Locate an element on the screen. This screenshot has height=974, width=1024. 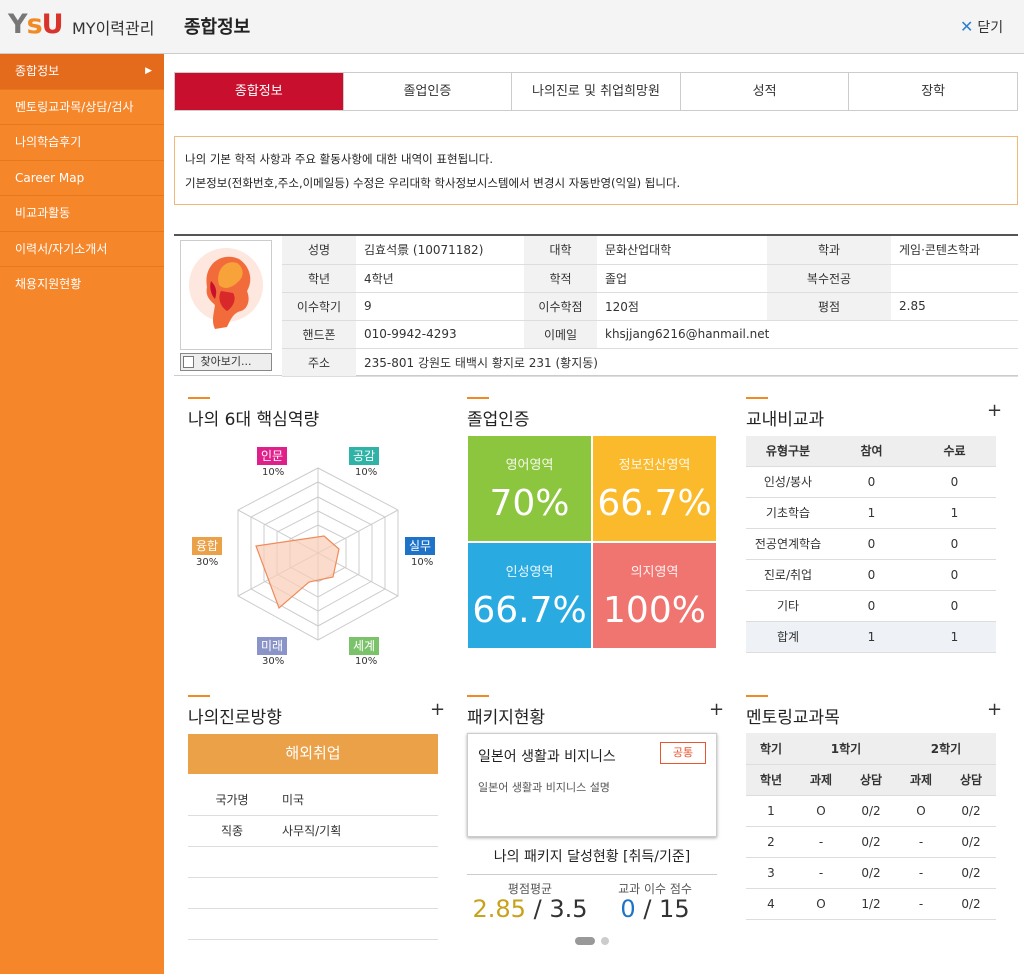
graduation-title: 졸업인증 is located at coordinates (498, 413).